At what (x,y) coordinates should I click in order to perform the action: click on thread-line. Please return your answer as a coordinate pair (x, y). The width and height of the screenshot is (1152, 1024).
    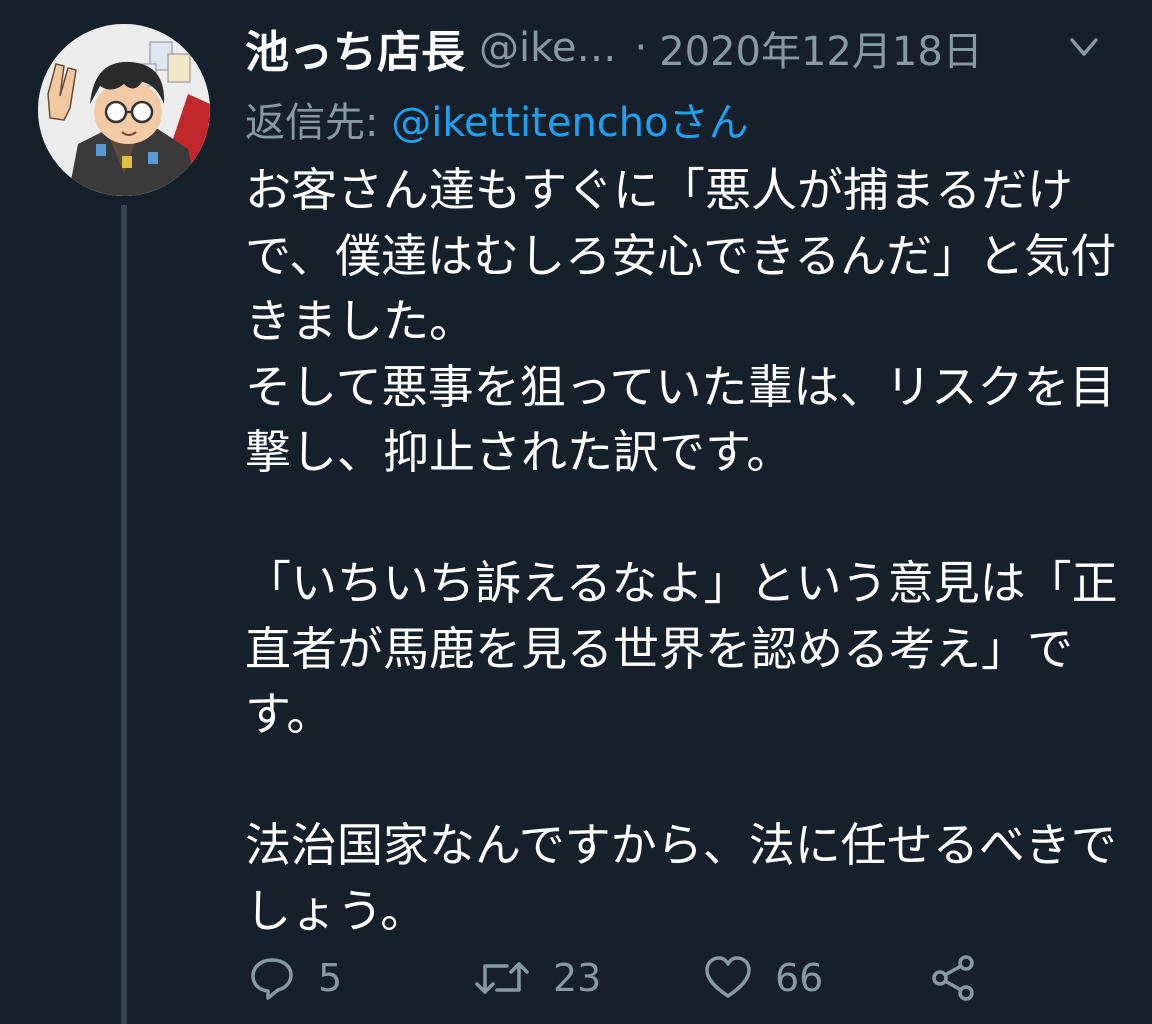
    Looking at the image, I should click on (124, 614).